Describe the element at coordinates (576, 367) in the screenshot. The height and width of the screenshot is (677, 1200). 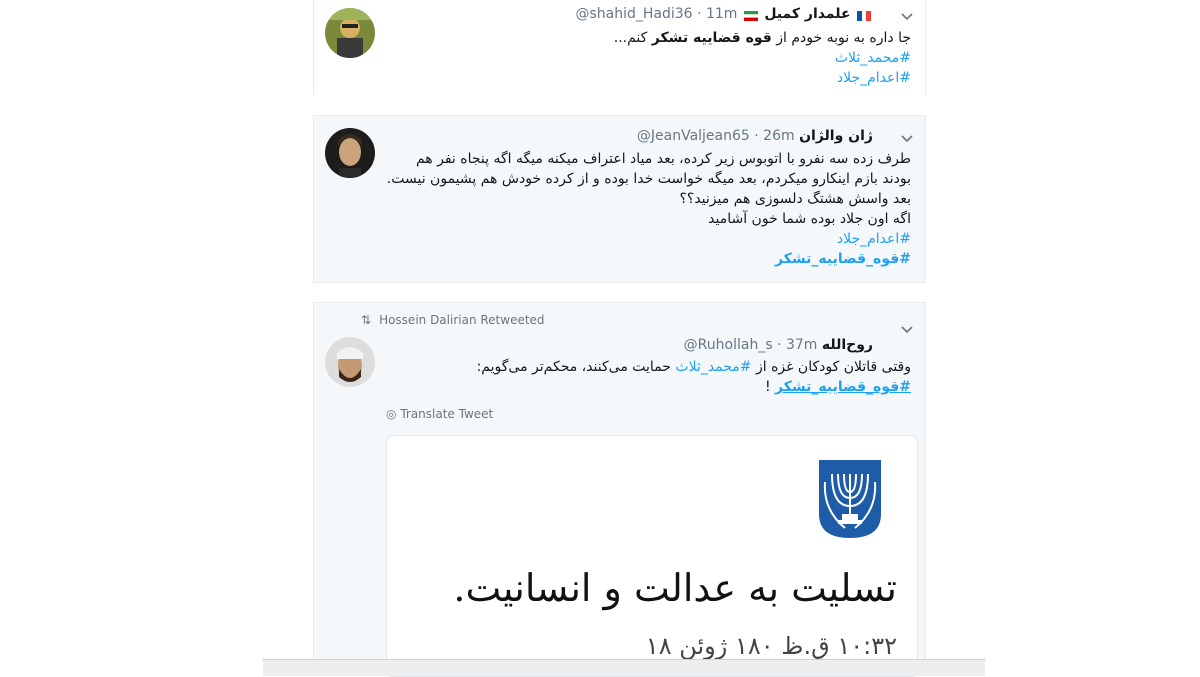
I see `text-segment: حمایت می‌کنند، محکم‌تر می‌گویم:` at that location.